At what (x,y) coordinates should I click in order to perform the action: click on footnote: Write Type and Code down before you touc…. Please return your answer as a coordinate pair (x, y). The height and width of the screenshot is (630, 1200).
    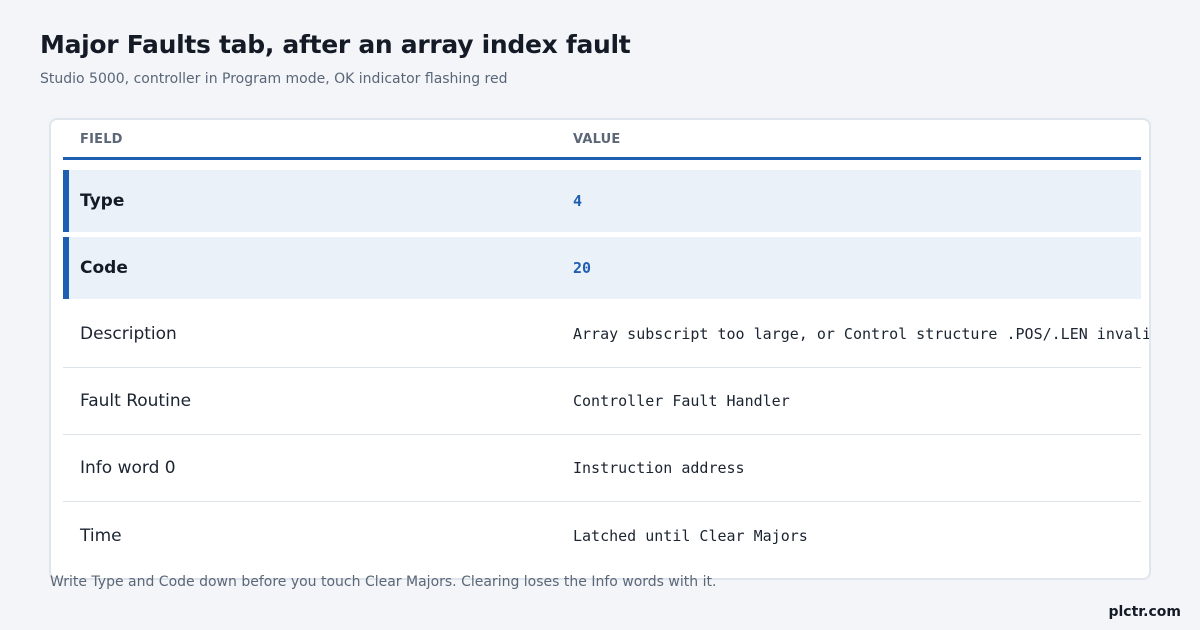
    Looking at the image, I should click on (383, 582).